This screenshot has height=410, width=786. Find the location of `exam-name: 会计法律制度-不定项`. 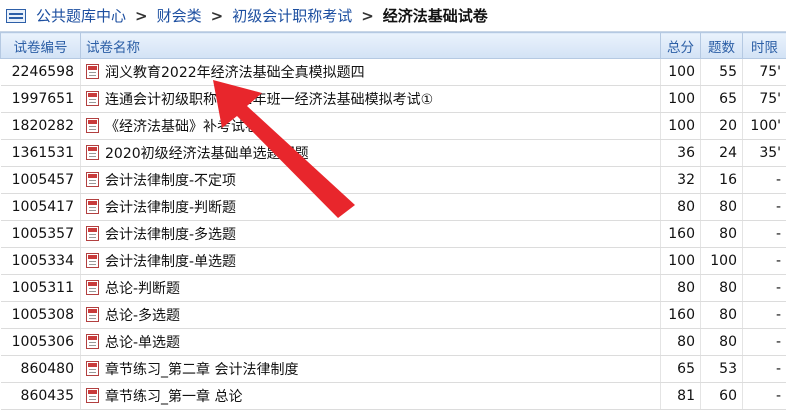

exam-name: 会计法律制度-不定项 is located at coordinates (371, 180).